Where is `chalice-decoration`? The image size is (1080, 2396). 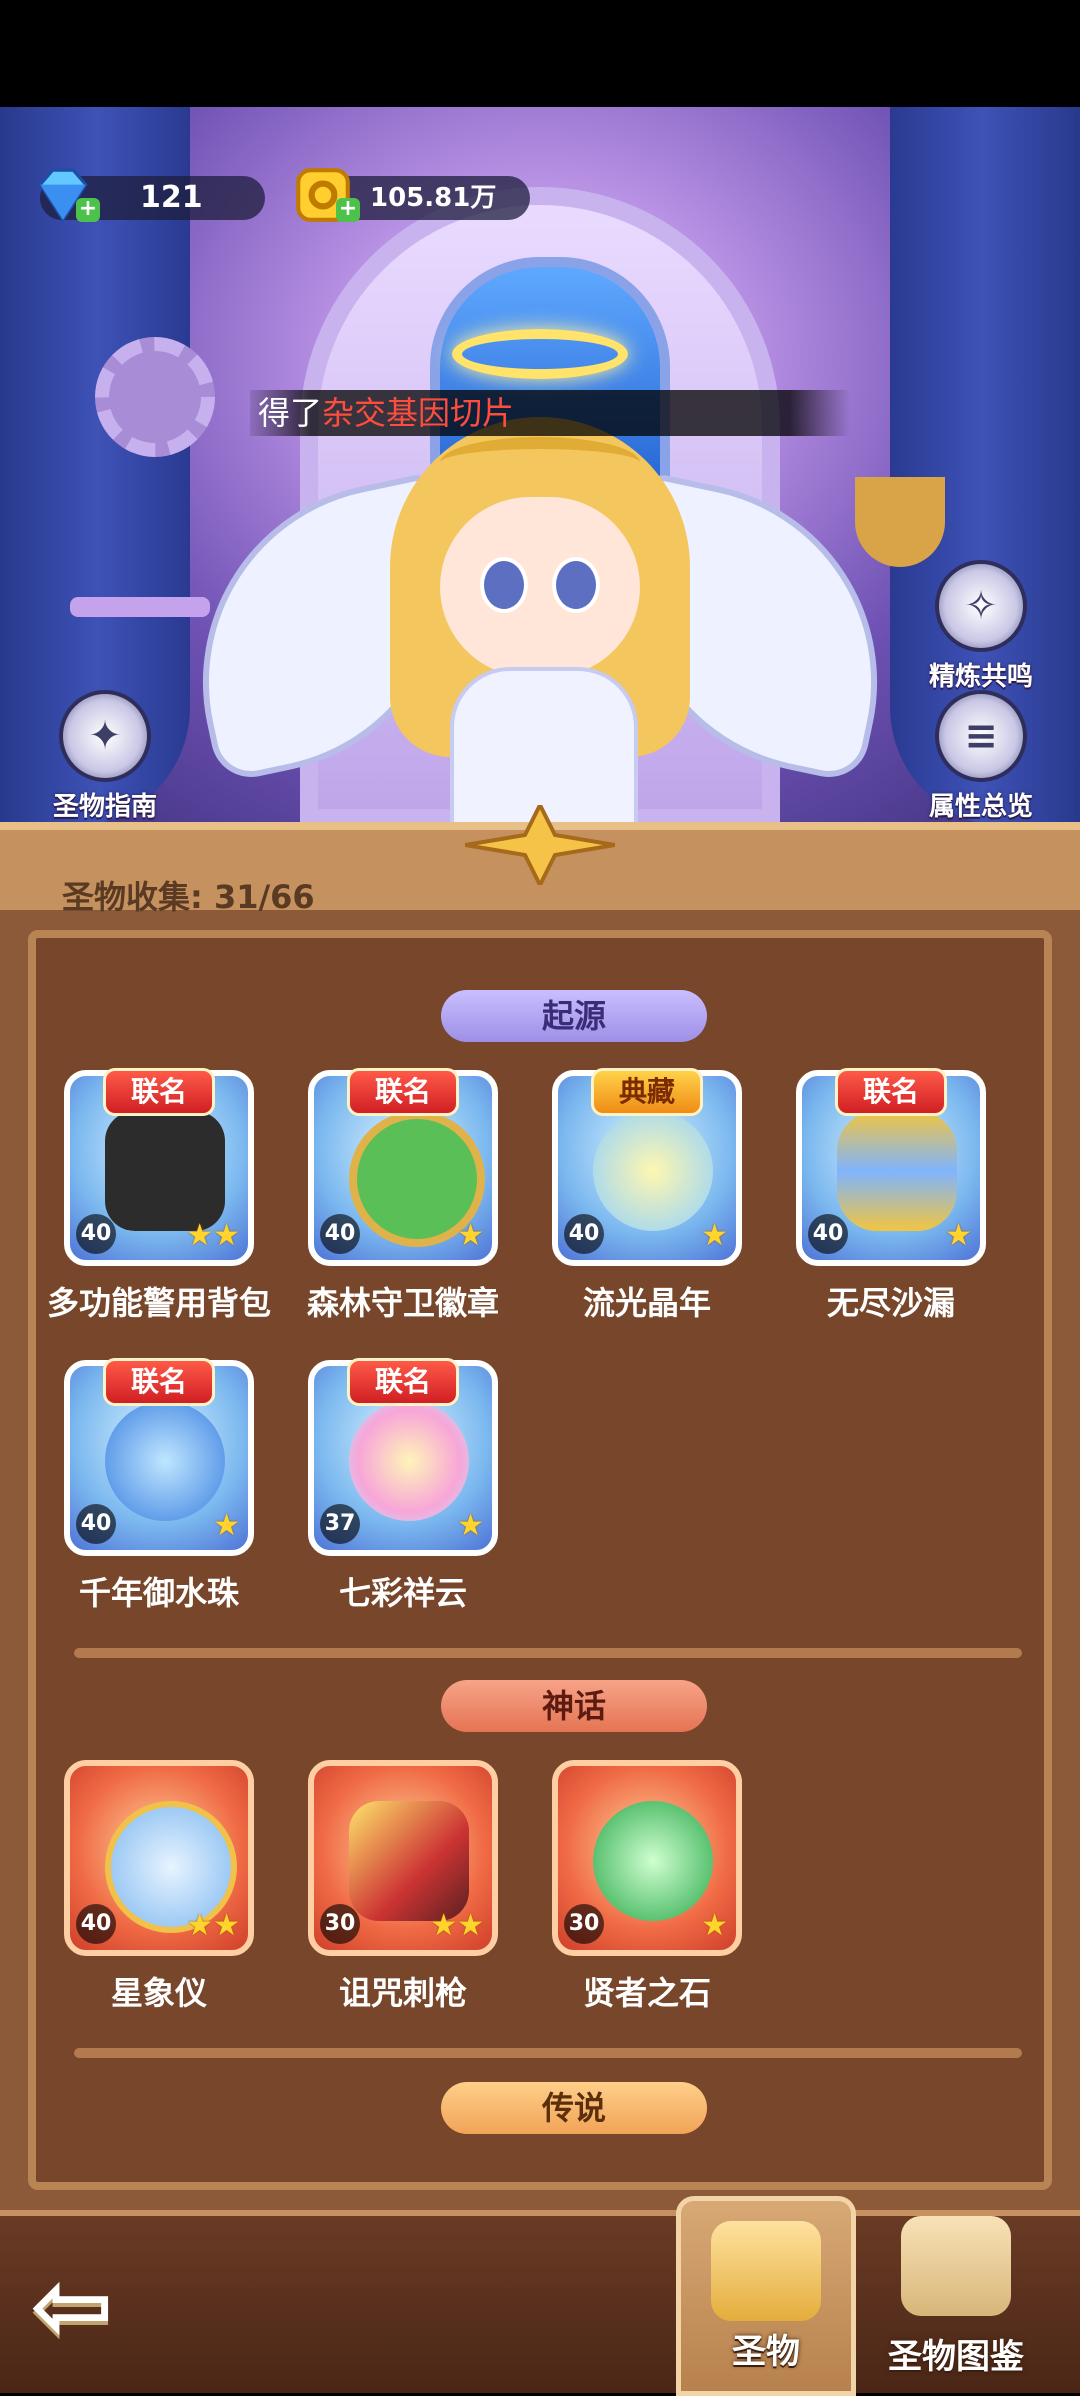
chalice-decoration is located at coordinates (900, 522).